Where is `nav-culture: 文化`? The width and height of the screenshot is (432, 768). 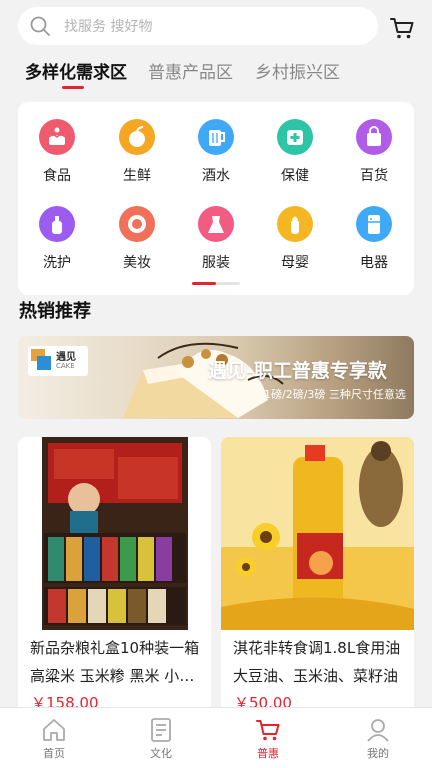
nav-culture: 文化 is located at coordinates (161, 738).